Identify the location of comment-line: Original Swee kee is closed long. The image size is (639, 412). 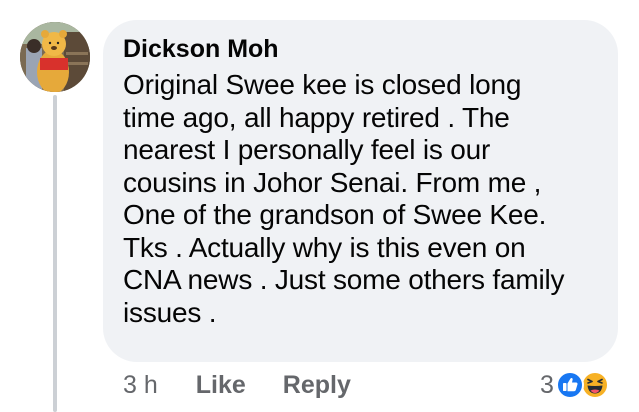
(322, 84).